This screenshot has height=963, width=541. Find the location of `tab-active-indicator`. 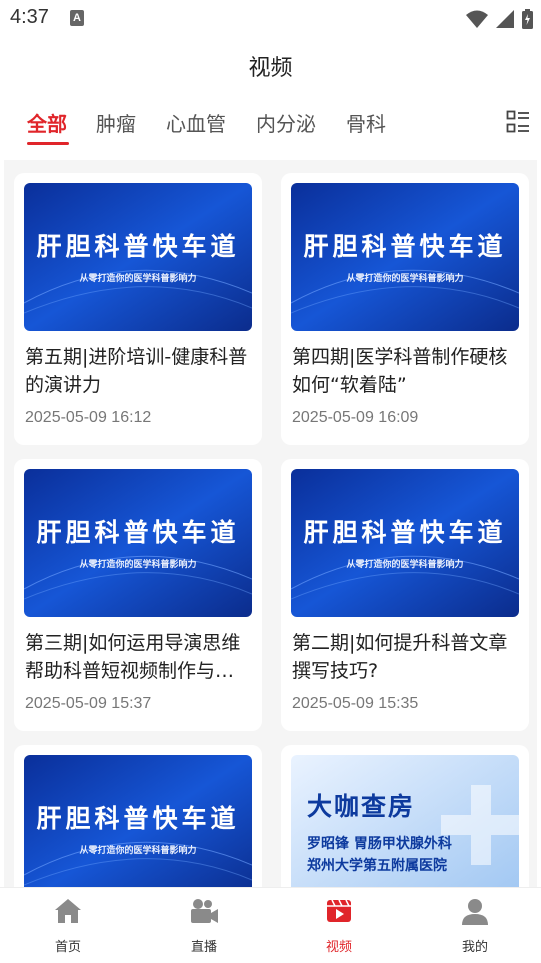

tab-active-indicator is located at coordinates (48, 143).